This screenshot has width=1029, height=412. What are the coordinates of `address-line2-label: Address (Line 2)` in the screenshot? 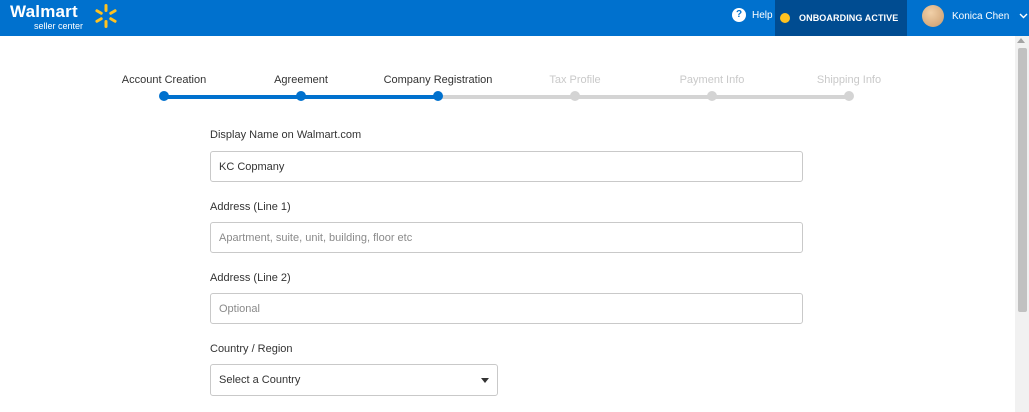 It's located at (250, 278).